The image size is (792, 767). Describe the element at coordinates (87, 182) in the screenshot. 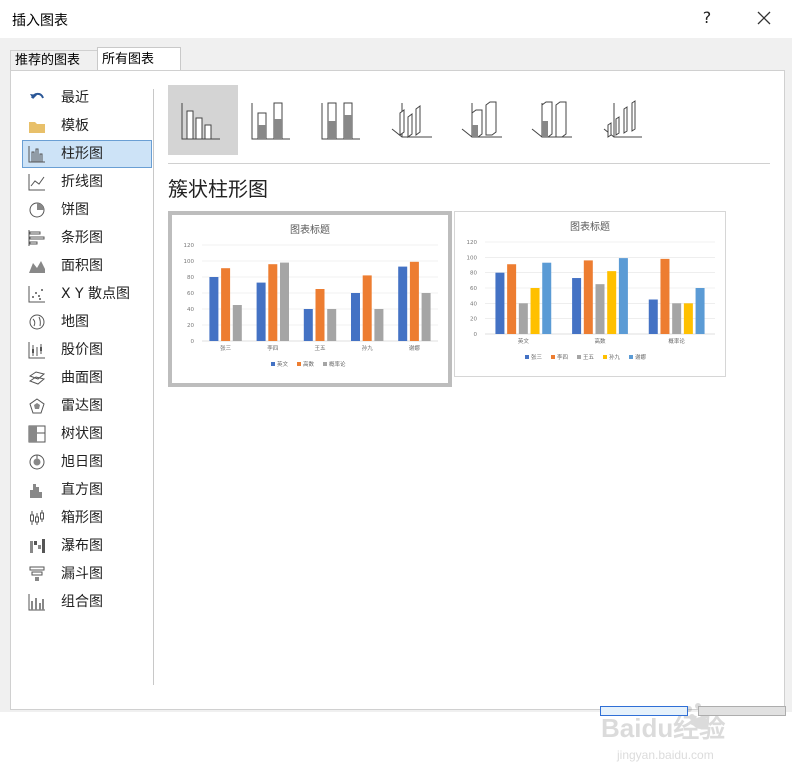

I see `sidebar-item: 折线图` at that location.